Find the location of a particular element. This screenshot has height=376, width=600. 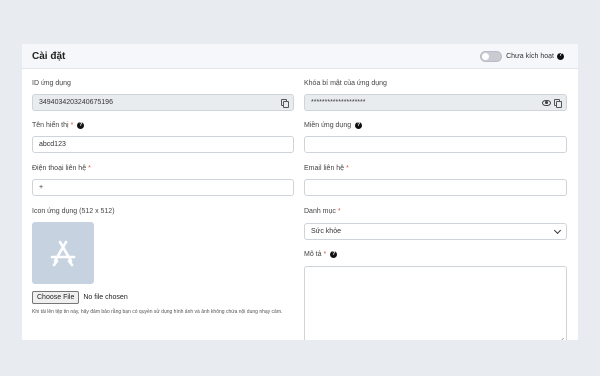

choose-file-button: Choose File is located at coordinates (56, 297).